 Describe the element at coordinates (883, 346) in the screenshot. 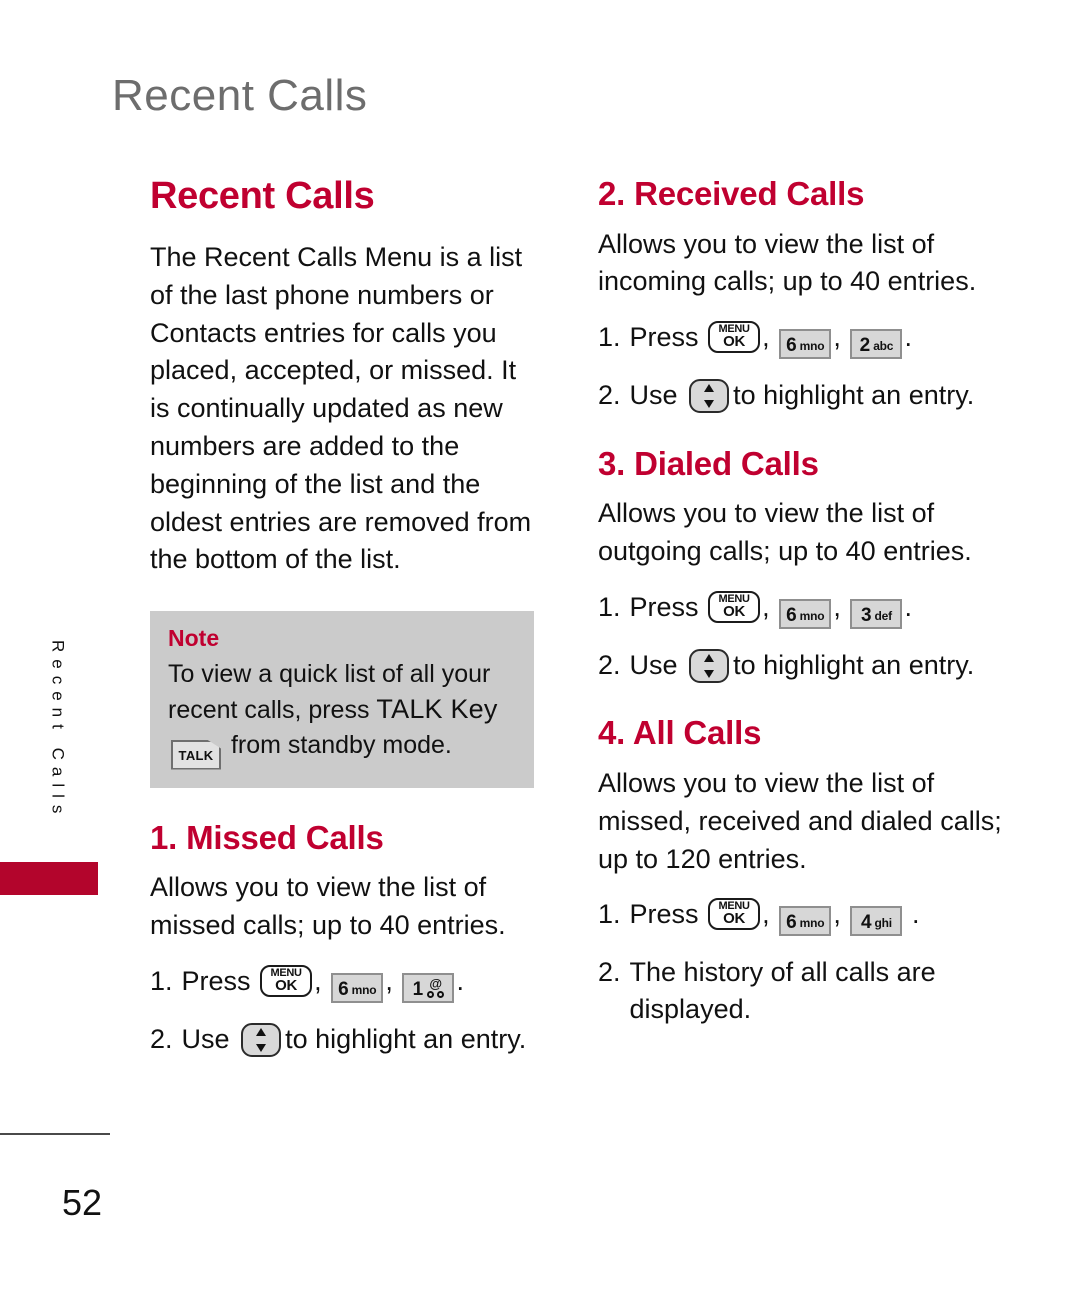

I see `two-abc-key-letters: abc` at that location.